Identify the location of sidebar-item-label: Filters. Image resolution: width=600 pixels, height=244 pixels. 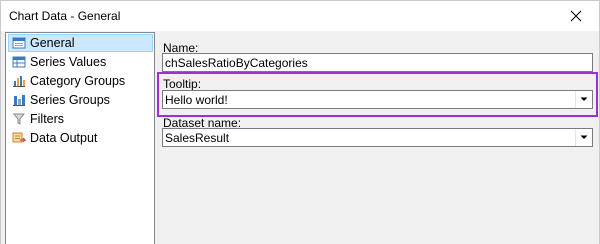
(47, 119).